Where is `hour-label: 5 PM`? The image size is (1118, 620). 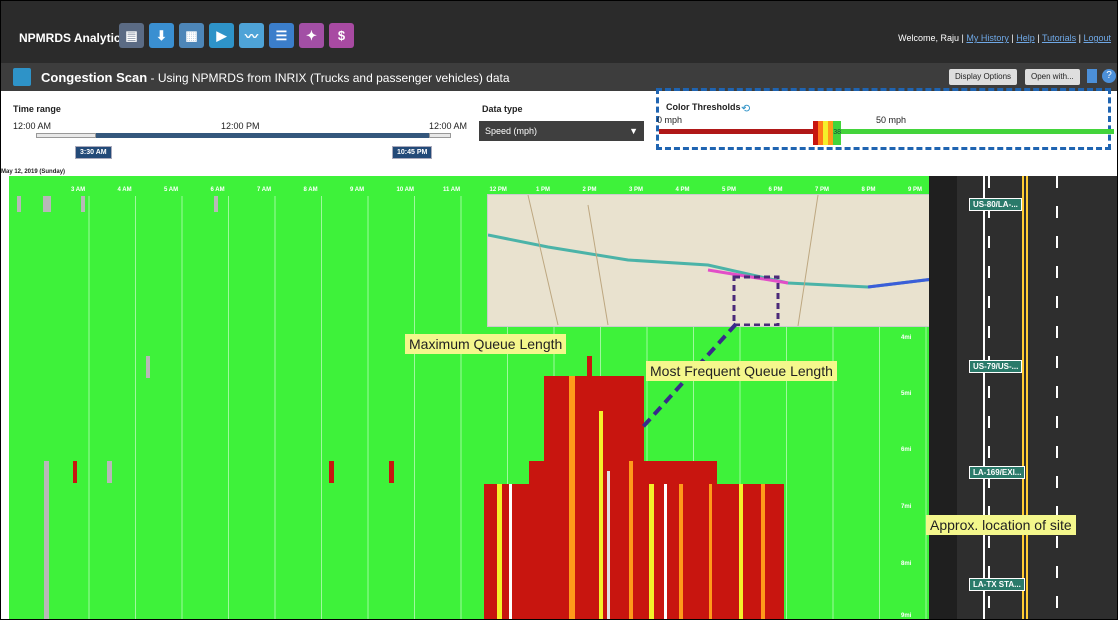
hour-label: 5 PM is located at coordinates (729, 190).